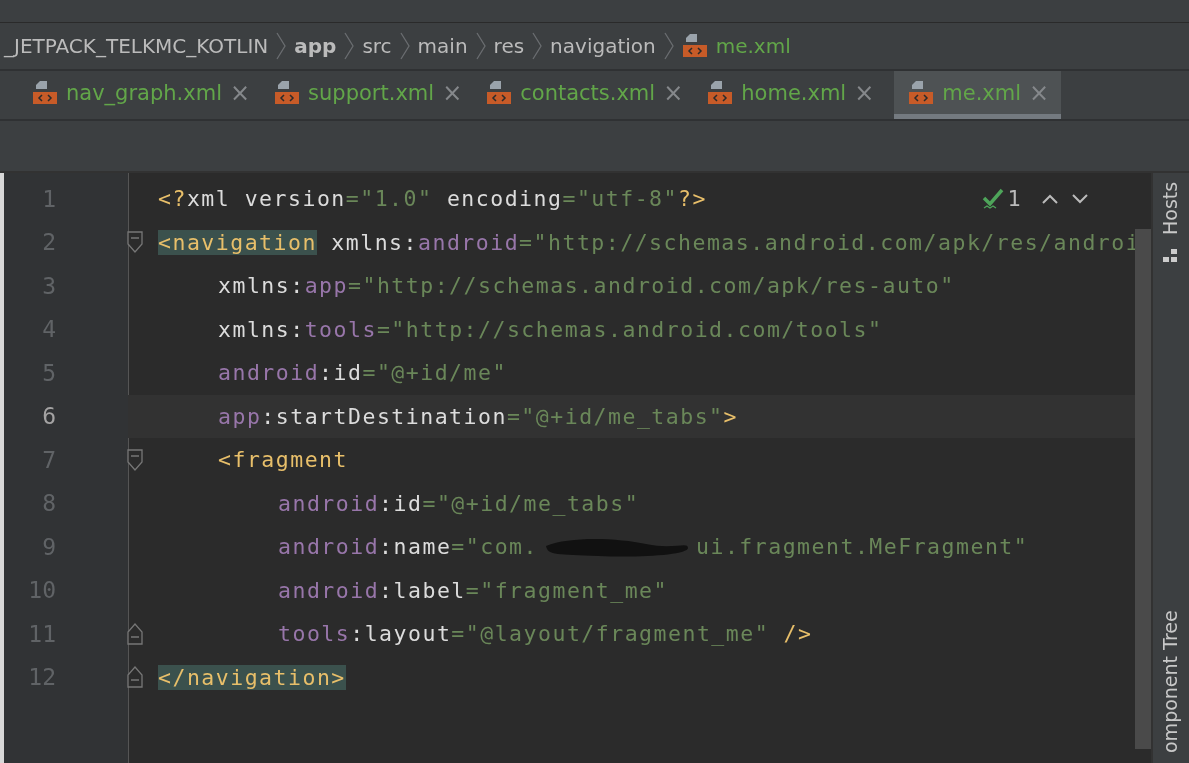 The height and width of the screenshot is (763, 1189). Describe the element at coordinates (509, 46) in the screenshot. I see `breadcrumb-item: res` at that location.